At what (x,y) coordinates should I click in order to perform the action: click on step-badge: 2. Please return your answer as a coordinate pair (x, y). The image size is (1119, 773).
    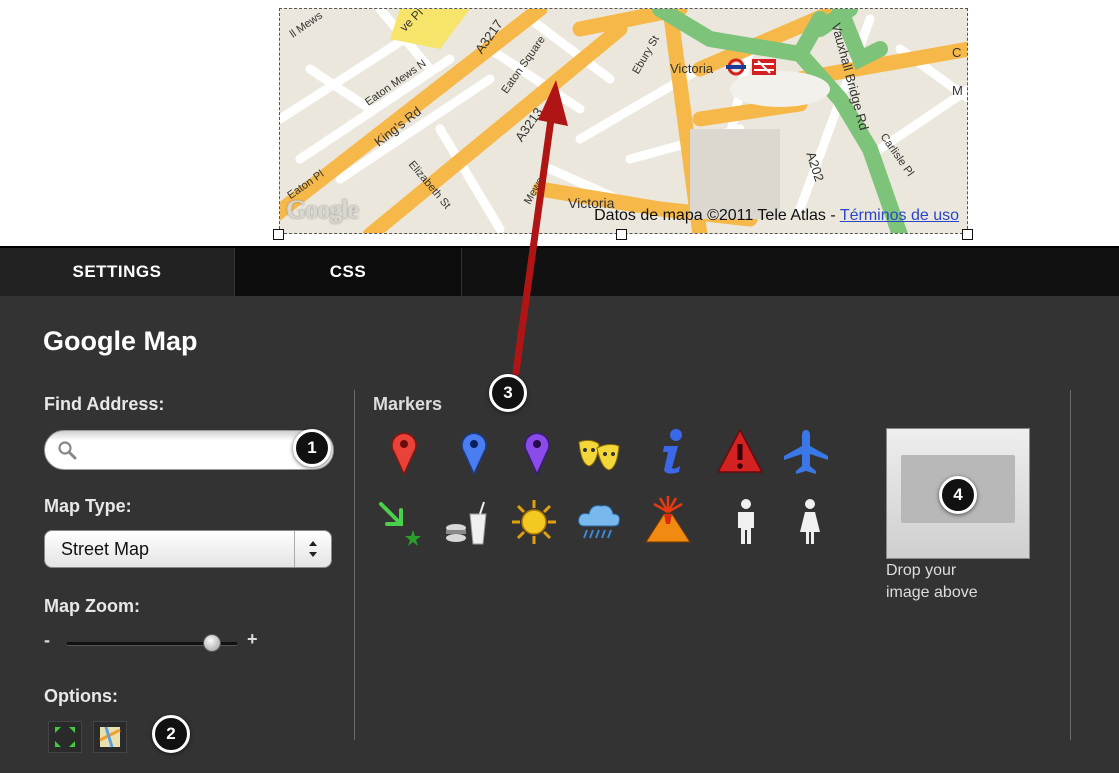
    Looking at the image, I should click on (171, 734).